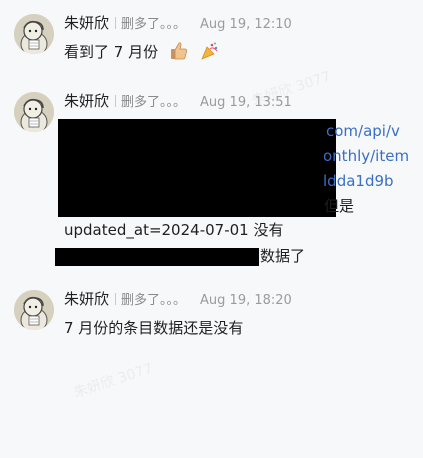 This screenshot has height=458, width=423. Describe the element at coordinates (358, 181) in the screenshot. I see `message-link: ldda1d9b` at that location.